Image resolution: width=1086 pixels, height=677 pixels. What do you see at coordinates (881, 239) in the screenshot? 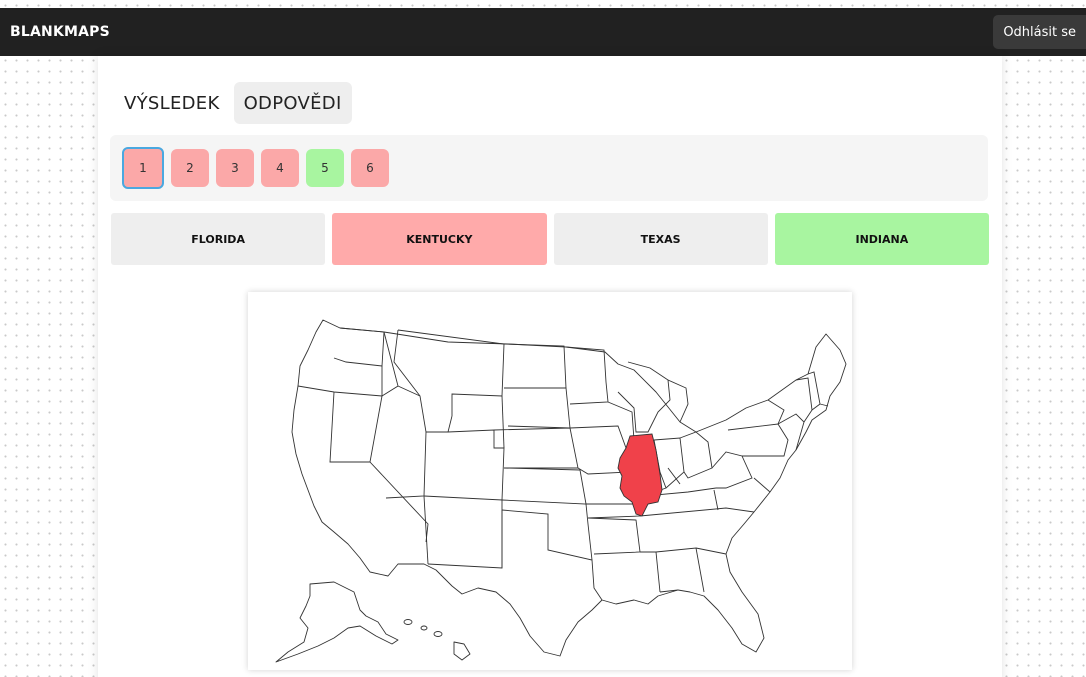
I see `answer-option-indiana: INDIANA` at bounding box center [881, 239].